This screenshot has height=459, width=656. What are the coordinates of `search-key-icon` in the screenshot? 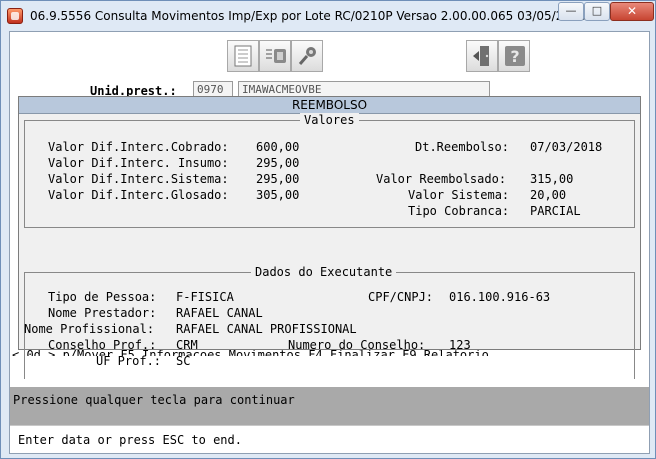 It's located at (307, 56).